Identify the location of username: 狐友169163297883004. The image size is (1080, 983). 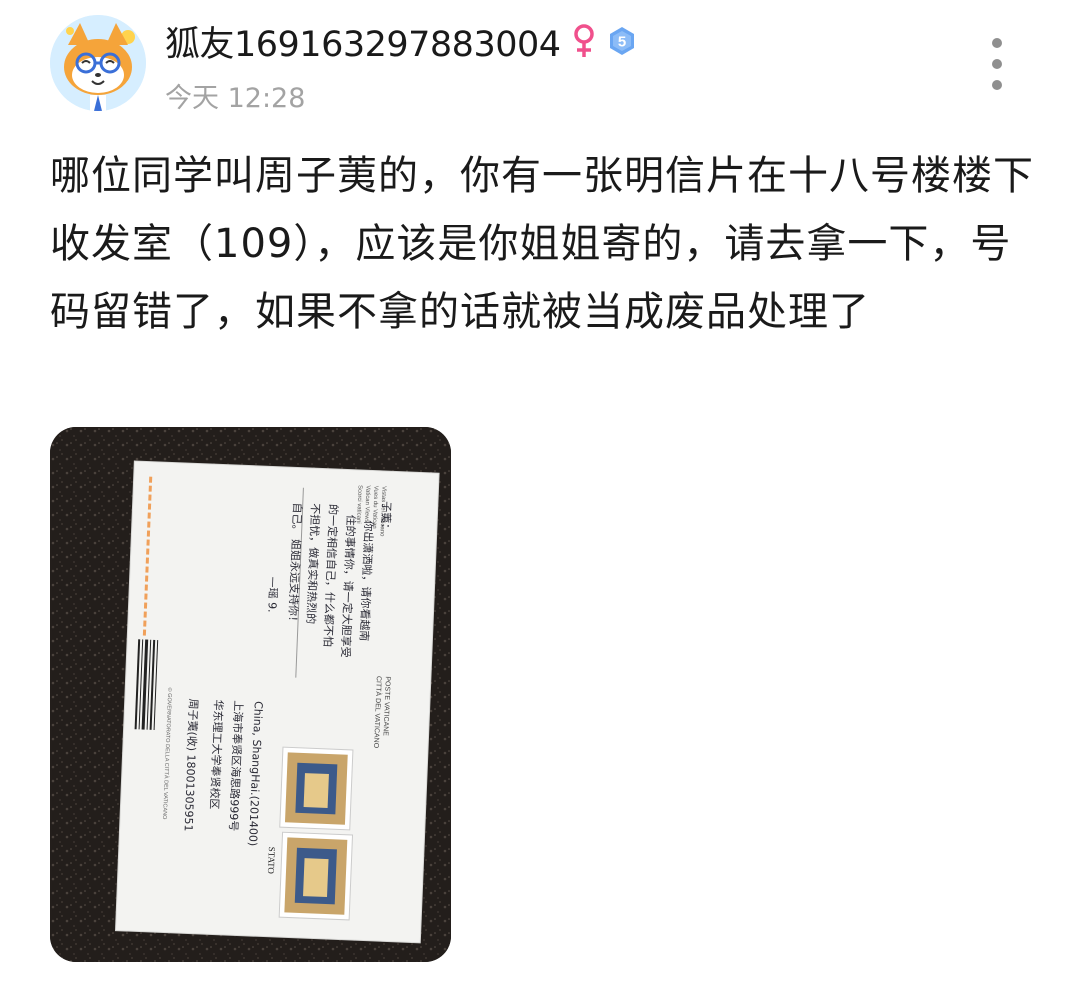
(363, 41).